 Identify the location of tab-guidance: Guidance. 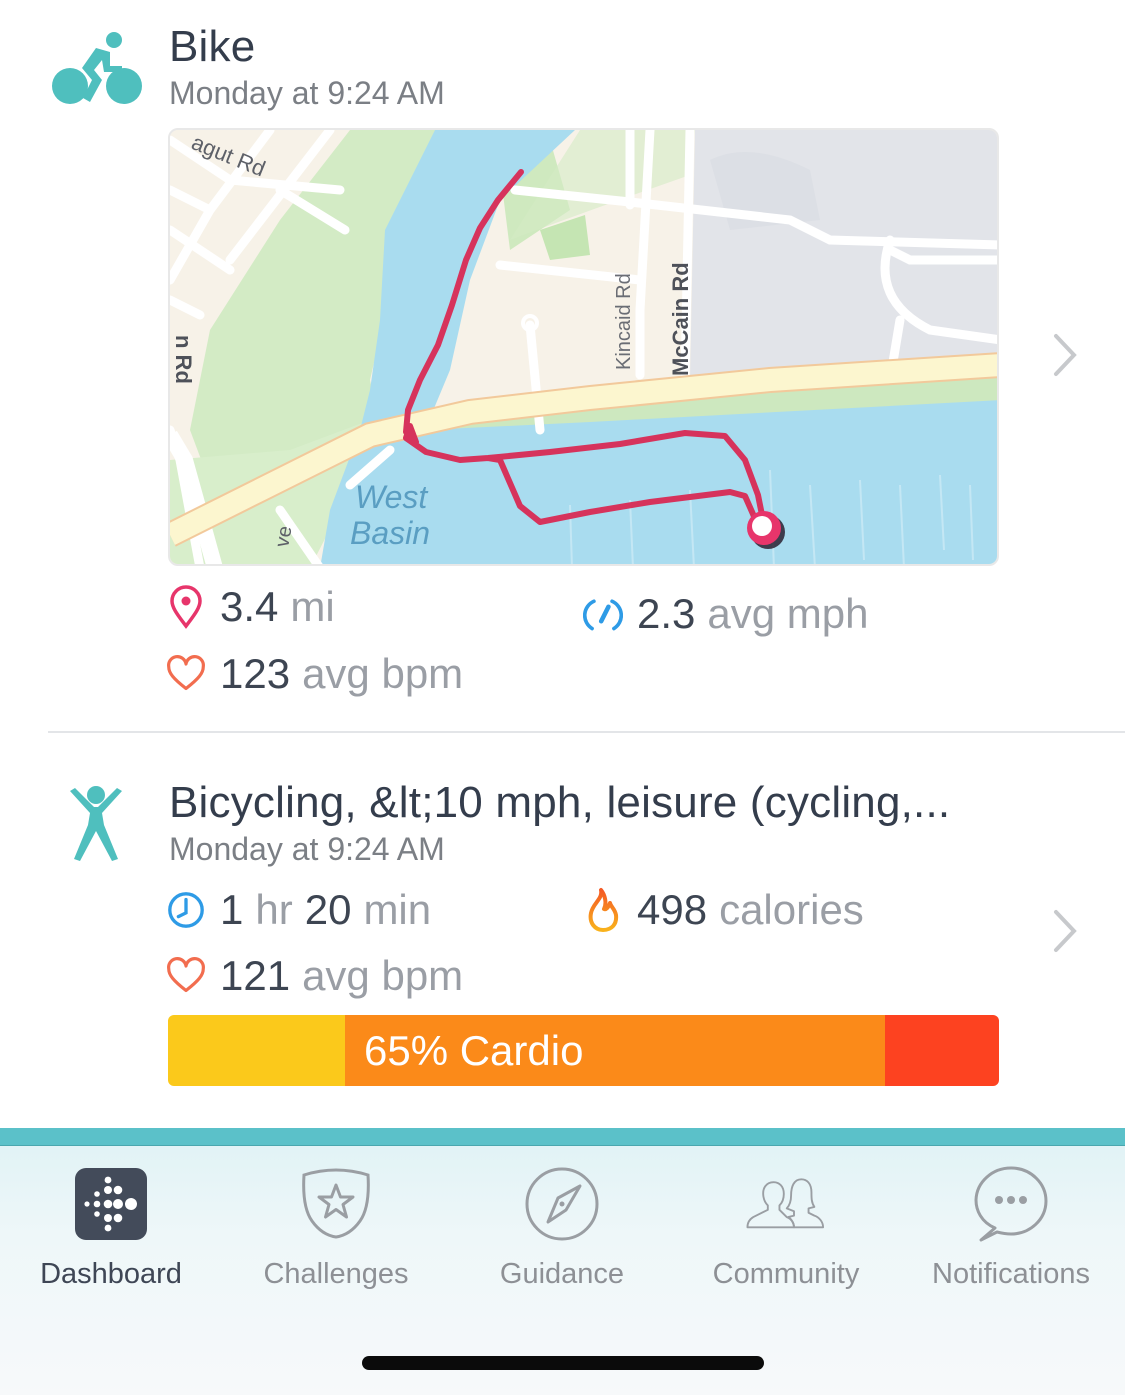
(562, 1229).